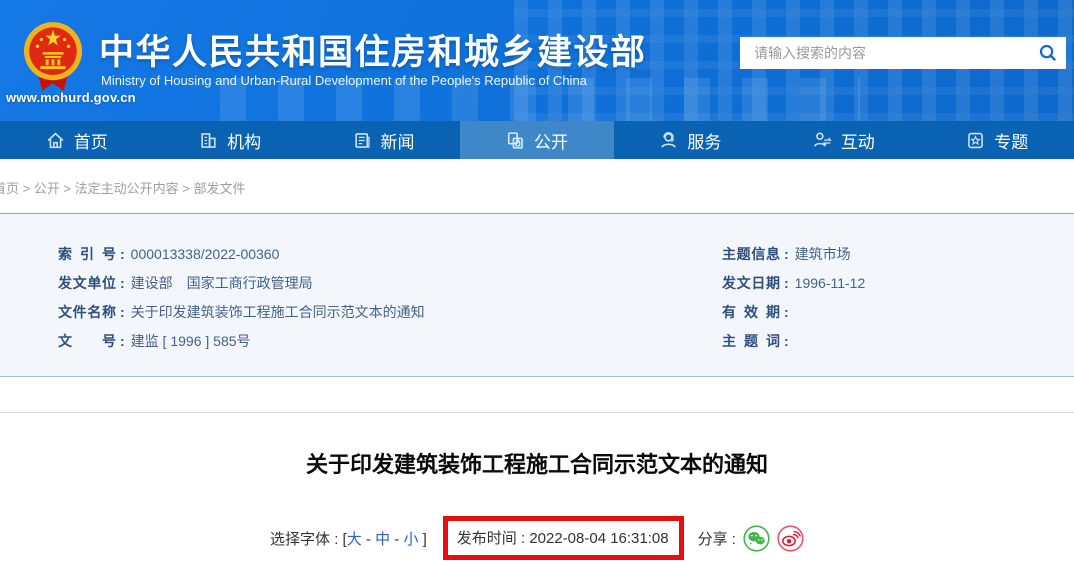 This screenshot has height=563, width=1074. What do you see at coordinates (822, 254) in the screenshot?
I see `info-value: 建筑市场` at bounding box center [822, 254].